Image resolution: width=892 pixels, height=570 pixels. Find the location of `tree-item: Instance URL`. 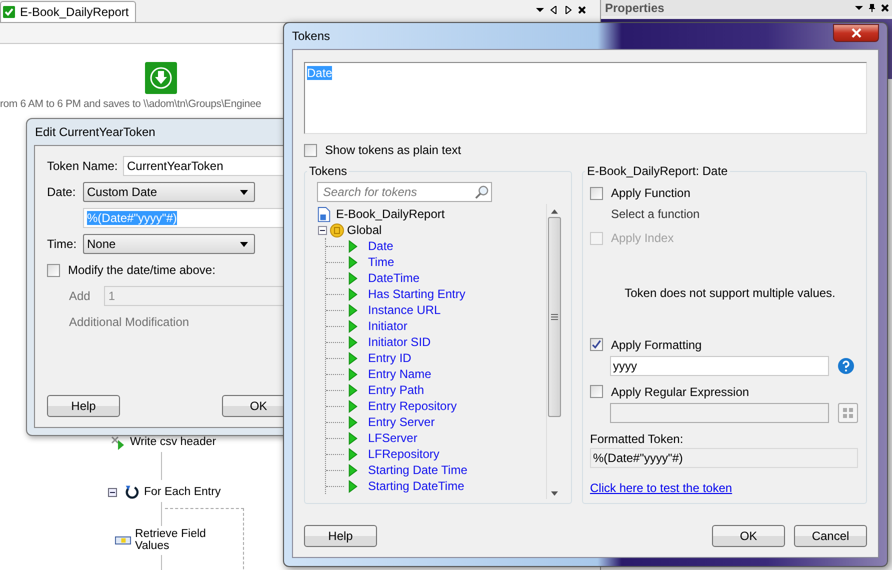

tree-item: Instance URL is located at coordinates (404, 310).